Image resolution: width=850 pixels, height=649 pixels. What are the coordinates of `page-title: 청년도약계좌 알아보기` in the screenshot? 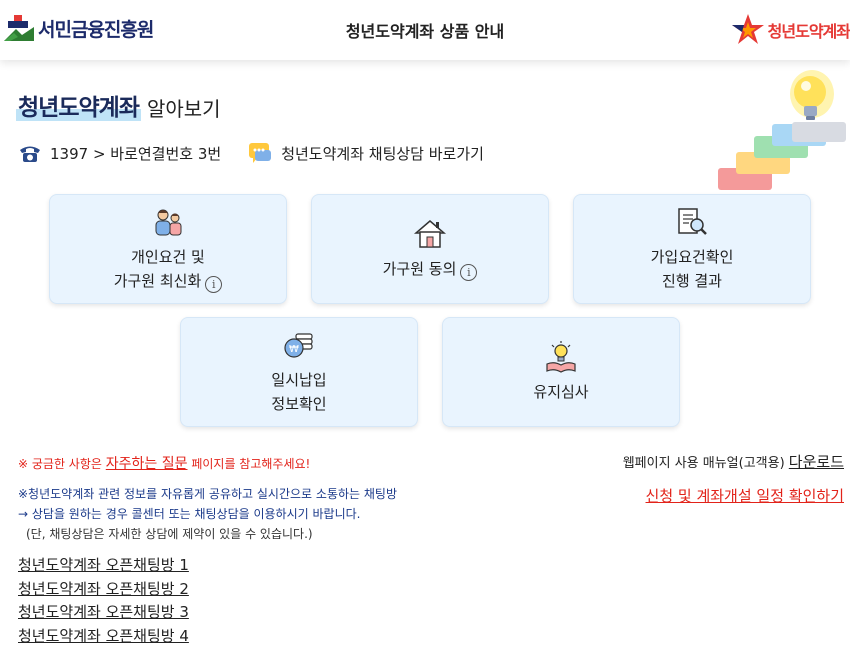 It's located at (118, 105).